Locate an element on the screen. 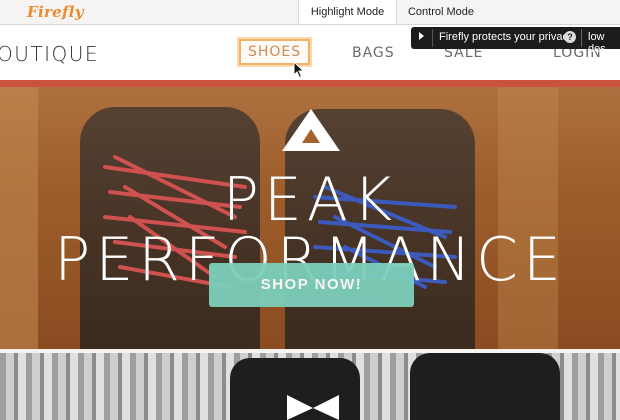 Image resolution: width=620 pixels, height=420 pixels. play-arrow-icon is located at coordinates (421, 36).